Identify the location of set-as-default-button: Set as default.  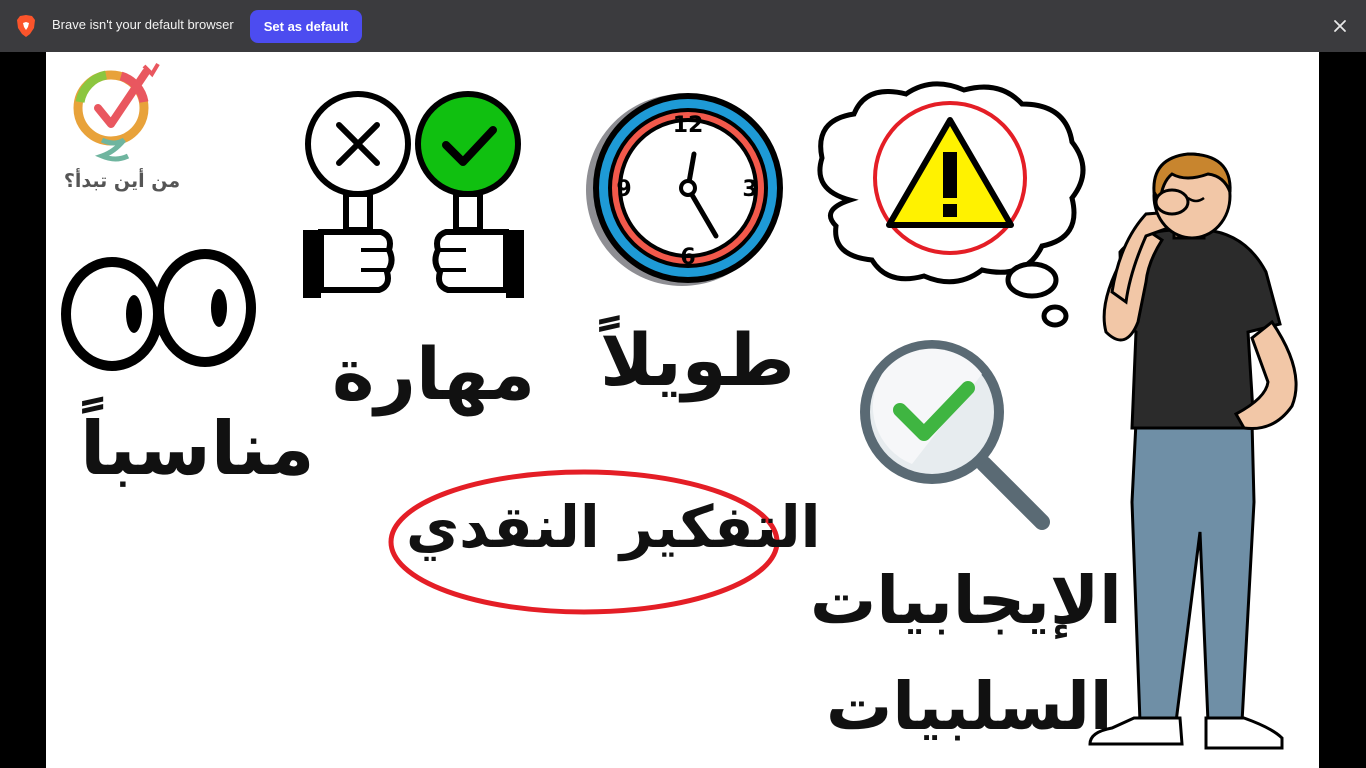
(306, 26).